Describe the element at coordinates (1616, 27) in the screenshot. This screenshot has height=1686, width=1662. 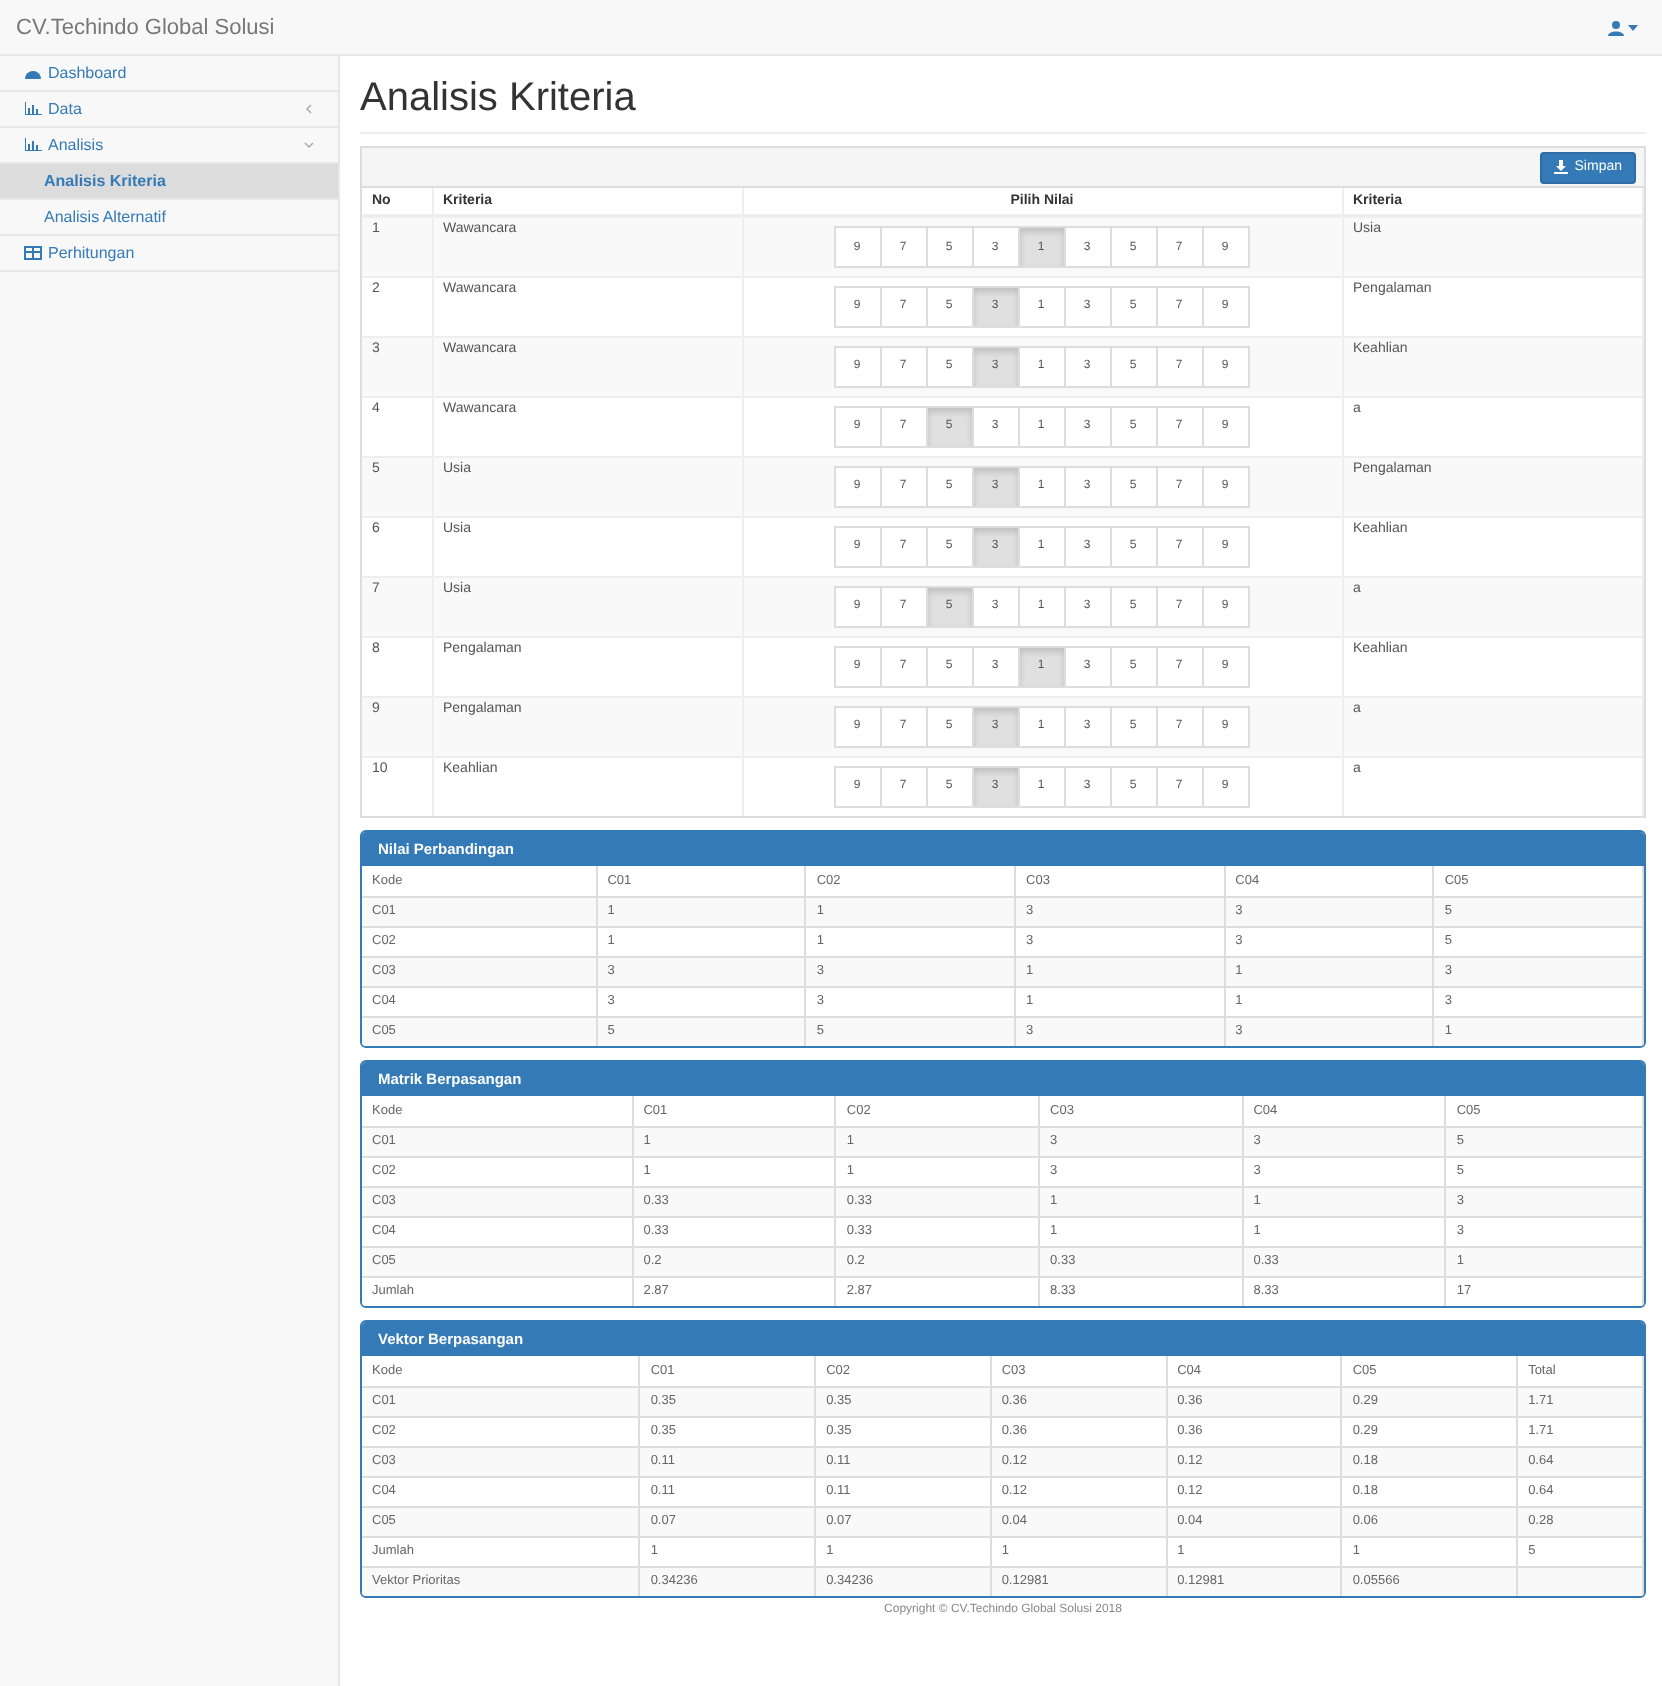
I see `user-icon` at that location.